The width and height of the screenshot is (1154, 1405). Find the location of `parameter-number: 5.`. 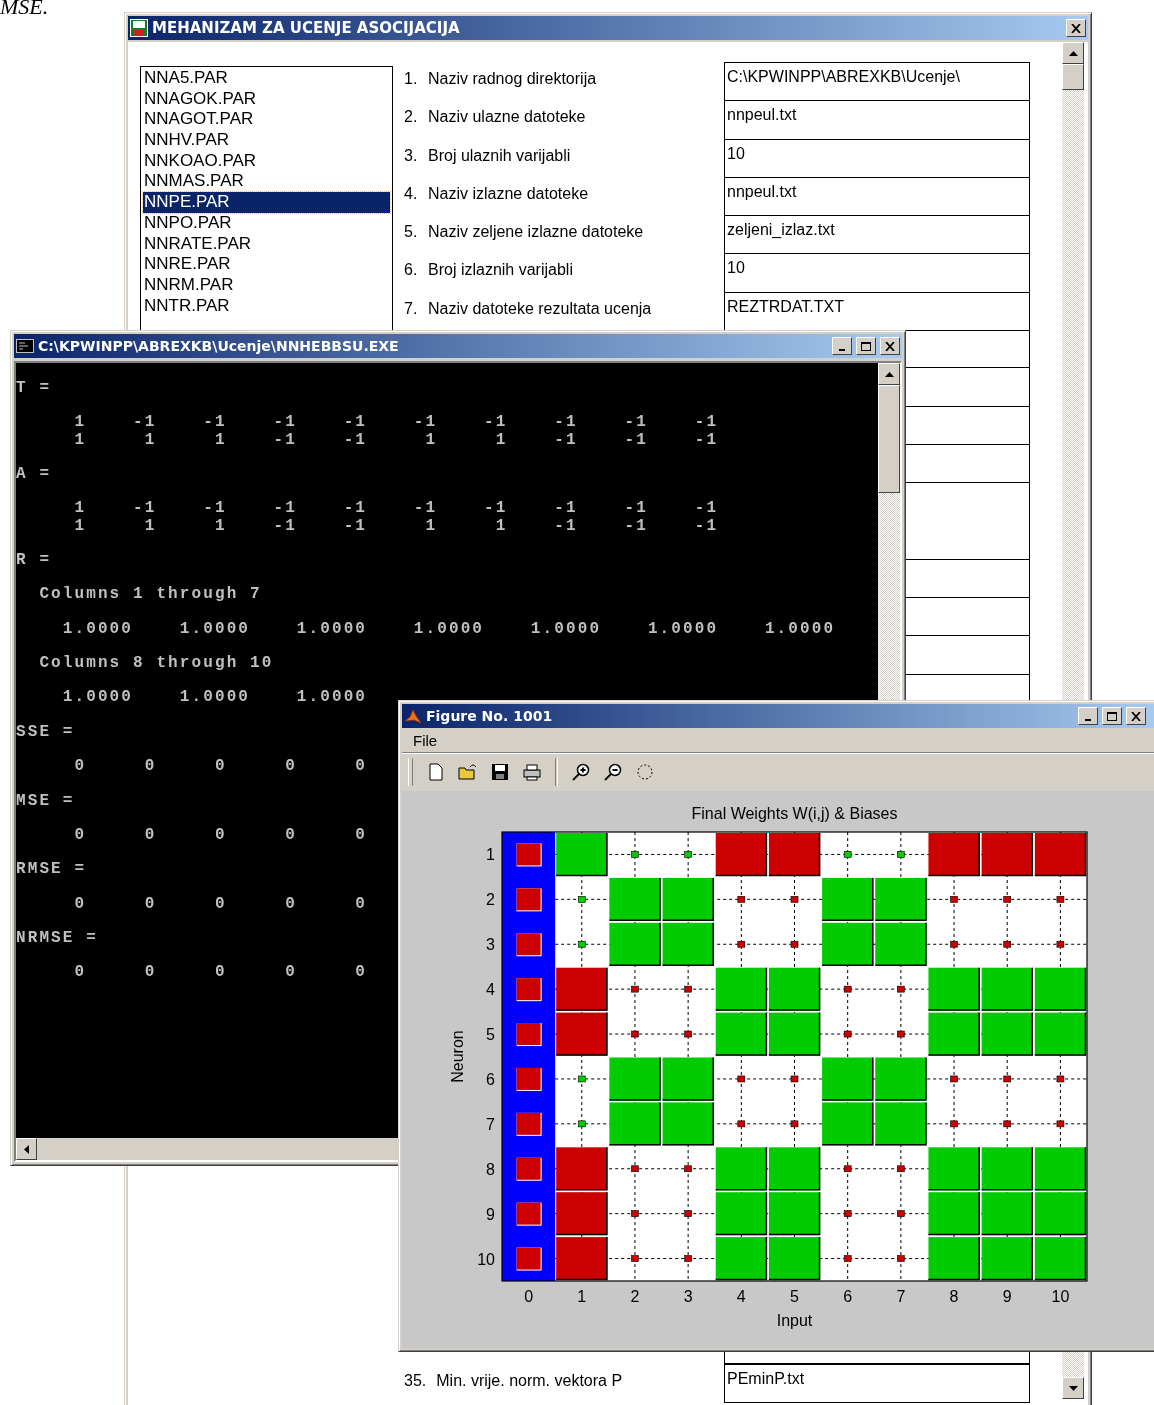

parameter-number: 5. is located at coordinates (411, 232).